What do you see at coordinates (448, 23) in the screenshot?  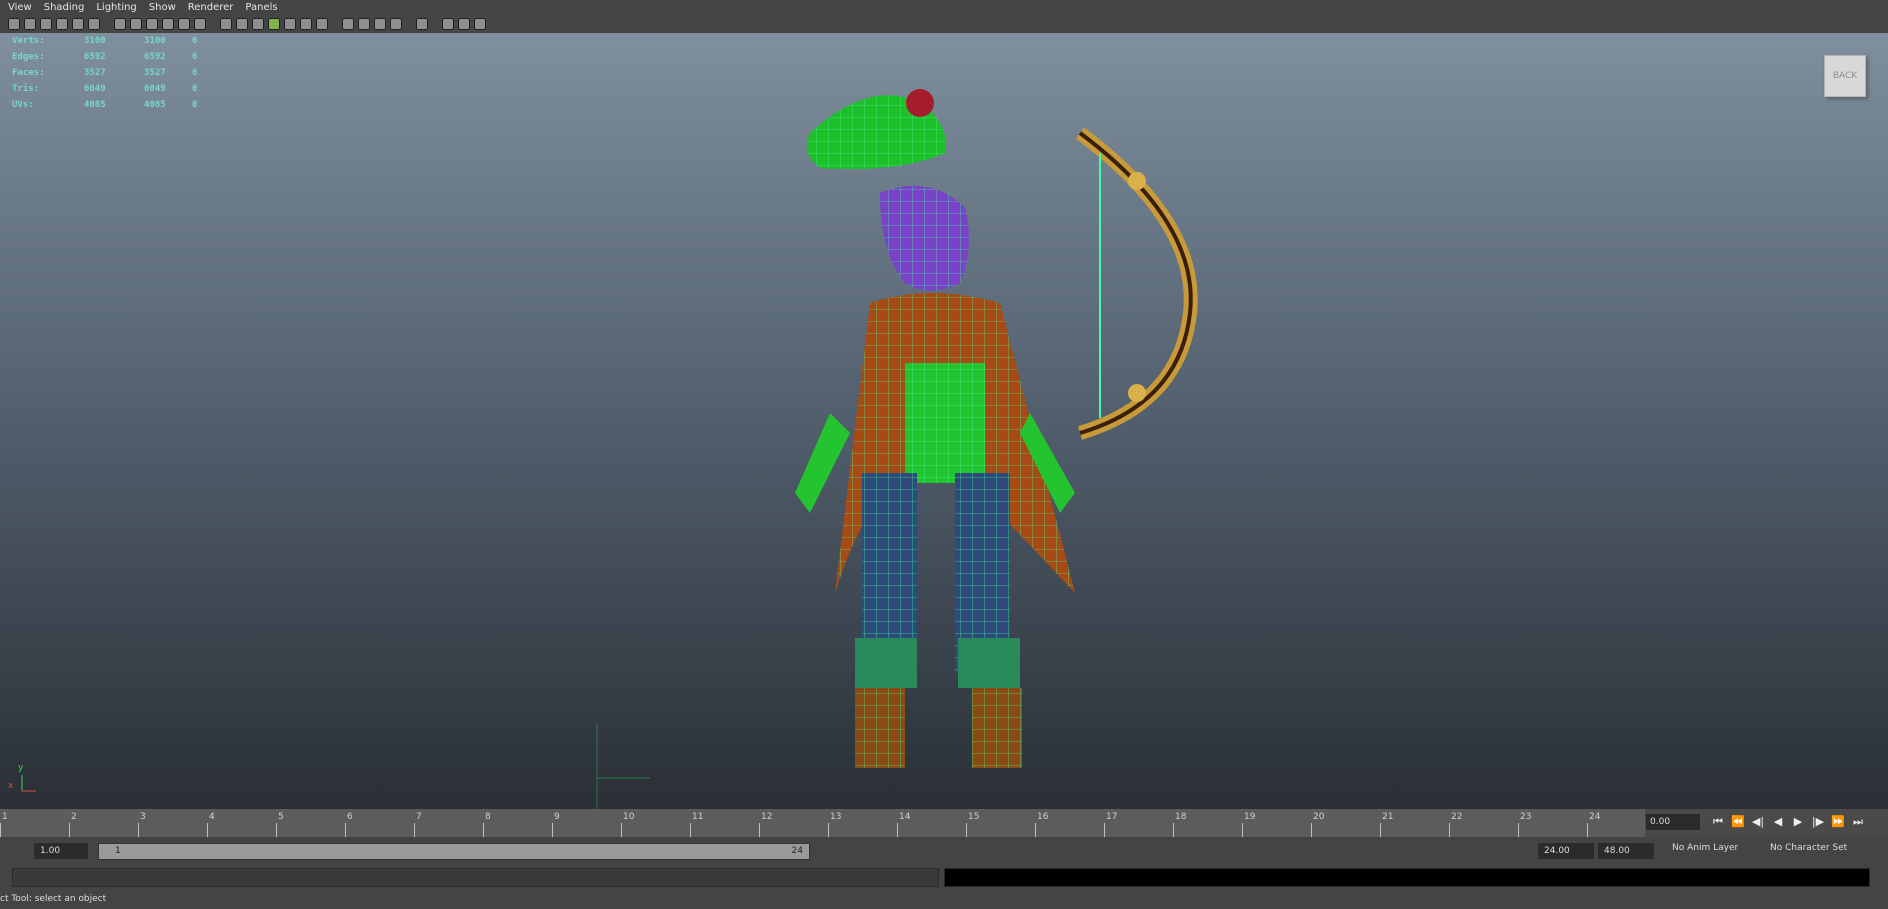 I see `xray-icon` at bounding box center [448, 23].